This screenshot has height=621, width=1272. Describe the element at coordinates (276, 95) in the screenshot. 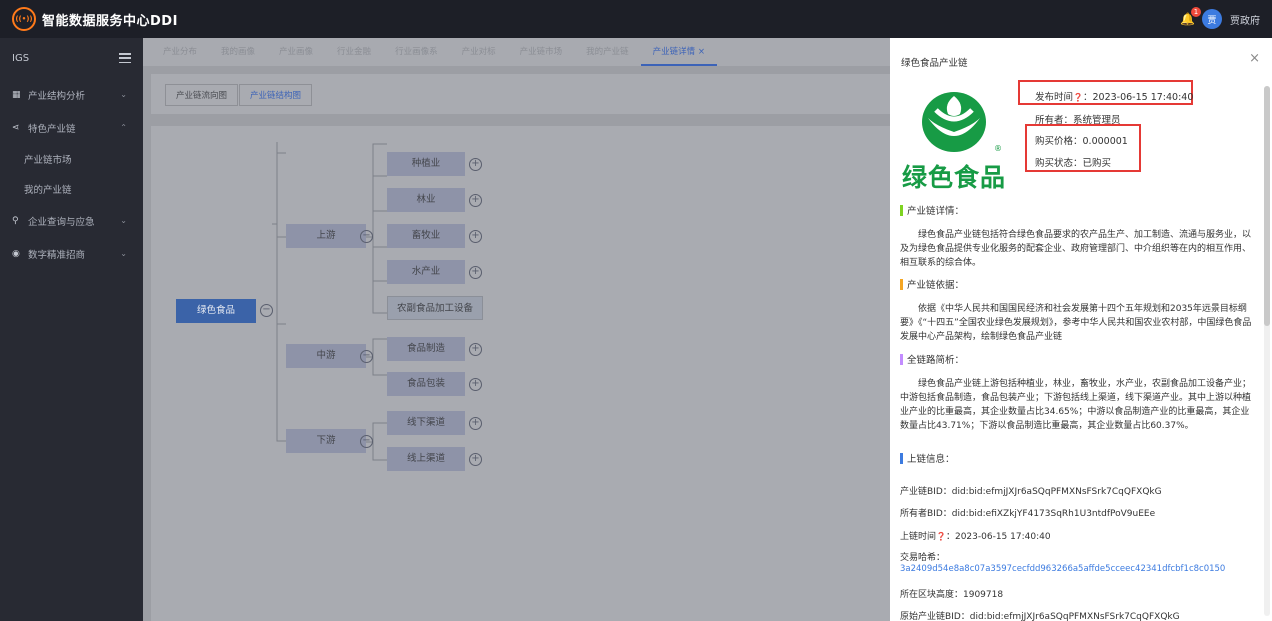

I see `subtab-structure-chart: 产业链结构图` at that location.